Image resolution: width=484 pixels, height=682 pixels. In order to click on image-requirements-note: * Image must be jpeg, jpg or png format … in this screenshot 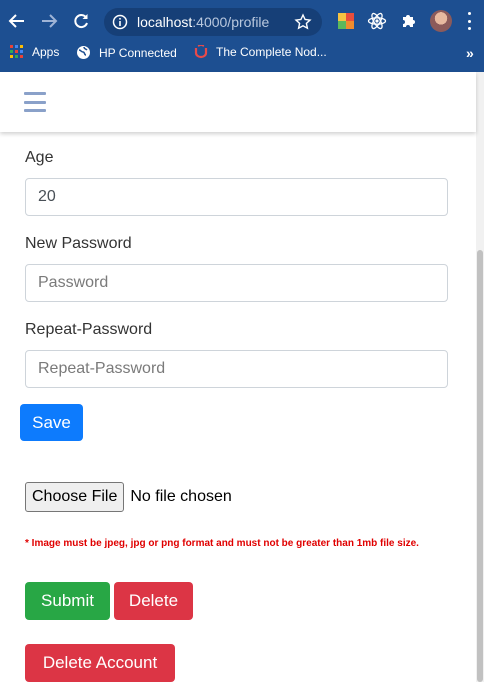, I will do `click(222, 543)`.